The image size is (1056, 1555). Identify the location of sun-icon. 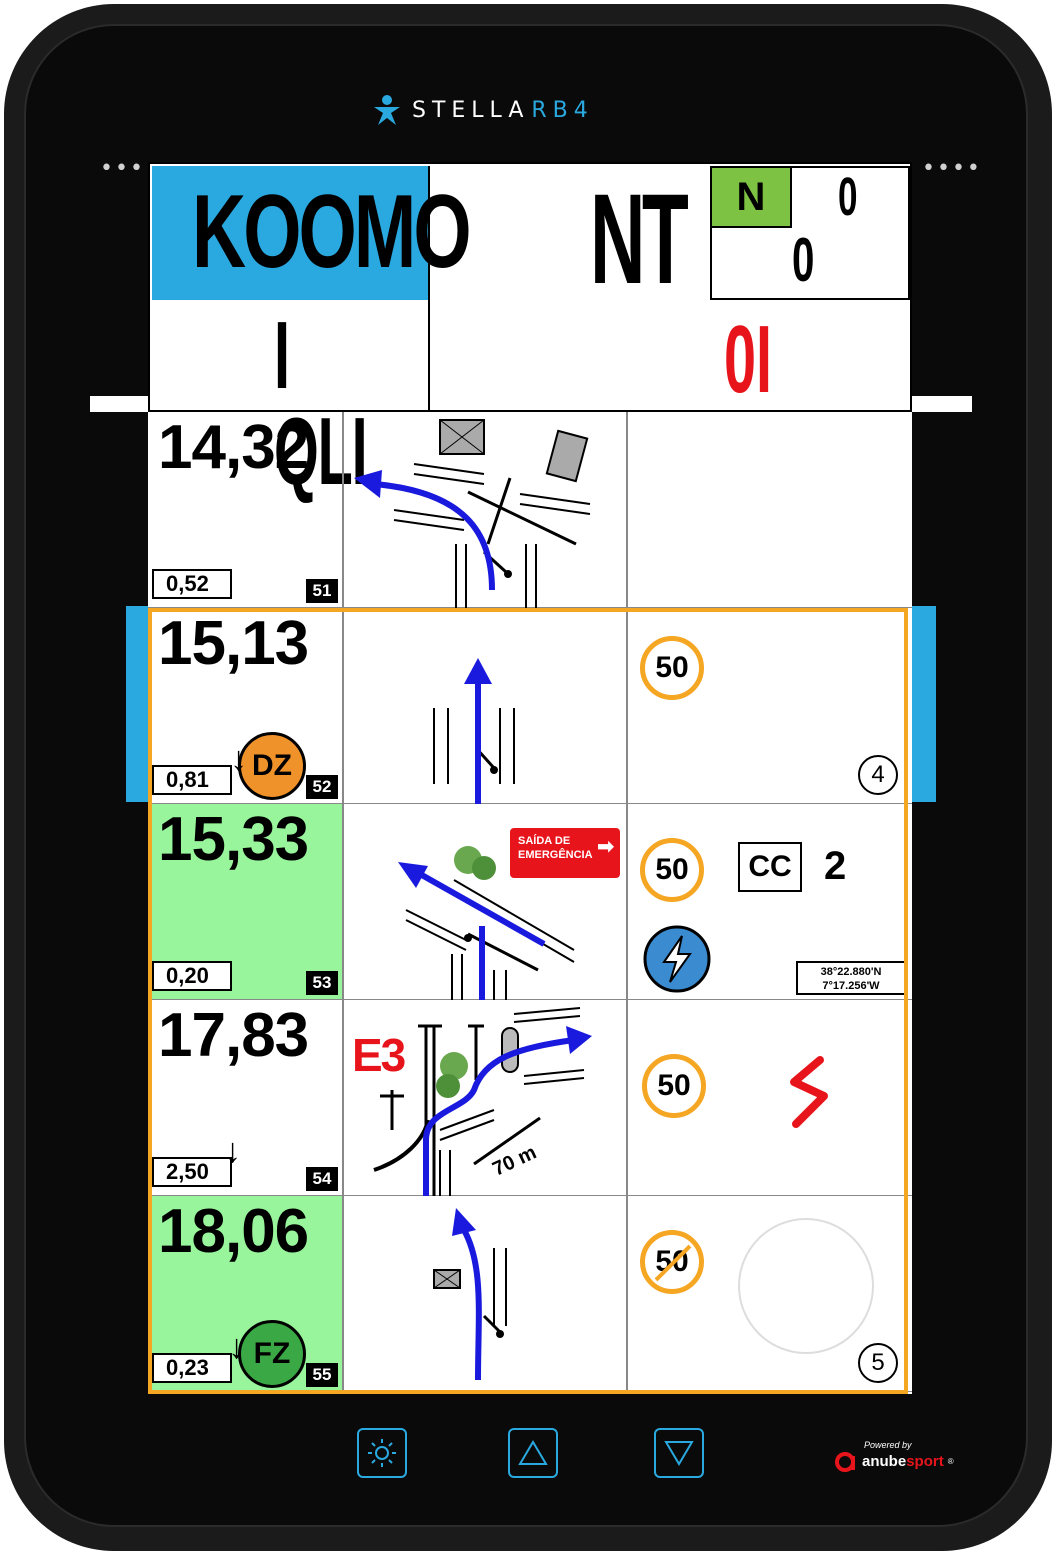
(382, 1453).